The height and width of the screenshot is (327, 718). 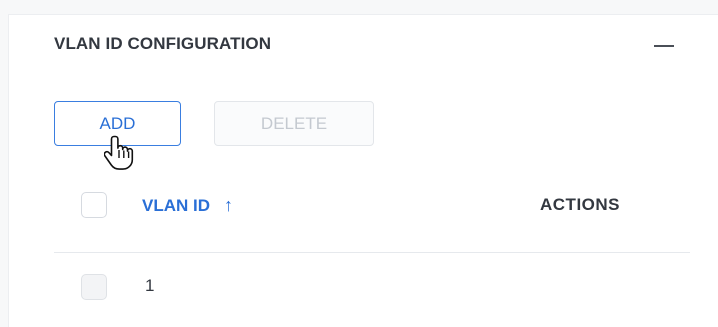 I want to click on row-checkbox, so click(x=94, y=287).